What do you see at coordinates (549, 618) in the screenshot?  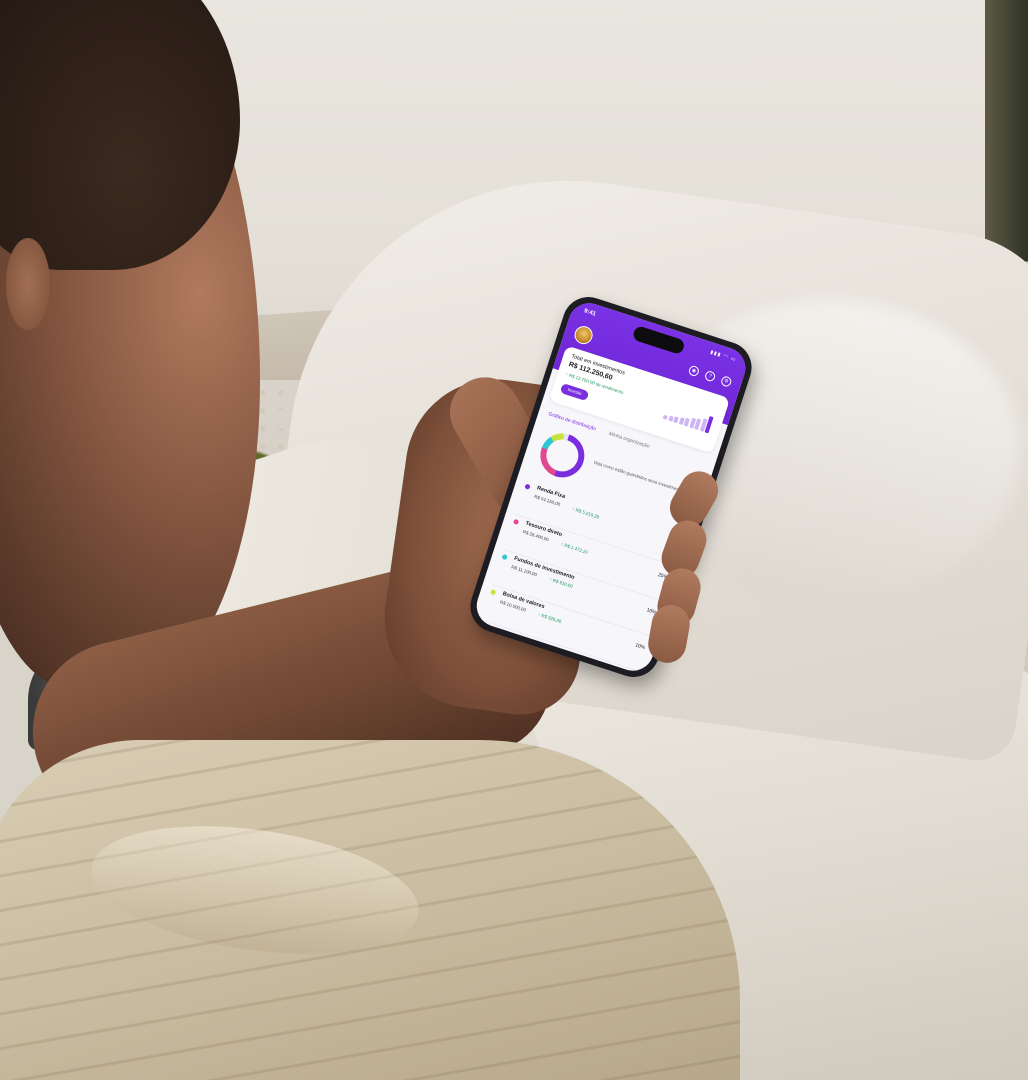 I see `allocation-gain: ↑ R$ 326,00` at bounding box center [549, 618].